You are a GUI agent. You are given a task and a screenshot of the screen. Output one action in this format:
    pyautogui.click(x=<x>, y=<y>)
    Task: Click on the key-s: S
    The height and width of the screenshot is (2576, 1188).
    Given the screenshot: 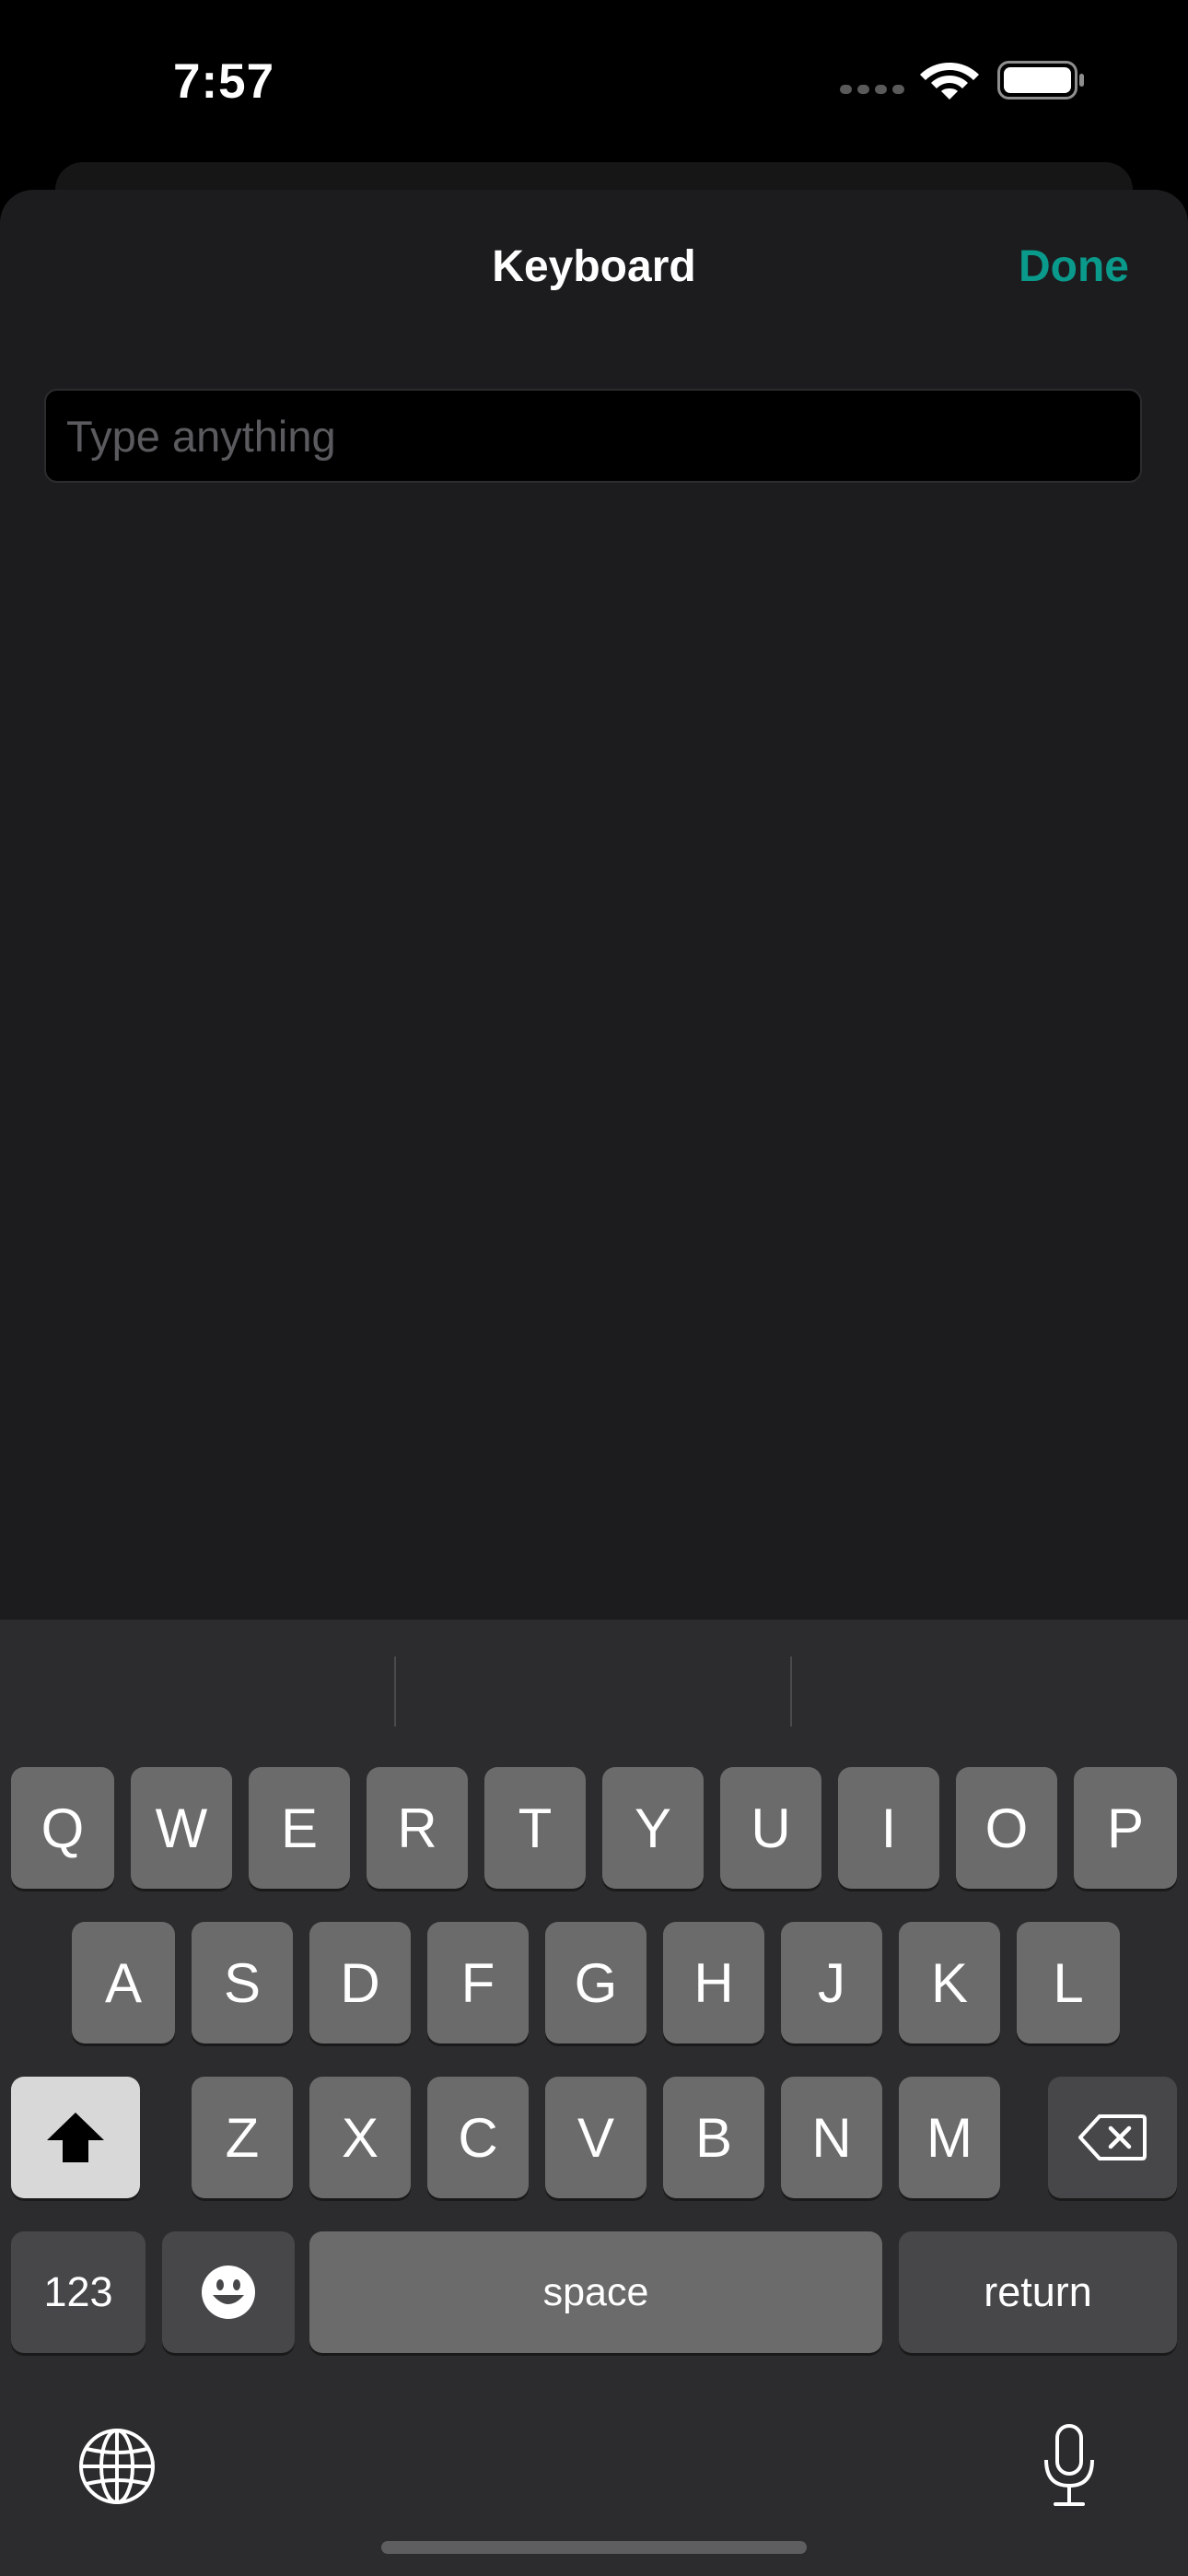 What is the action you would take?
    pyautogui.click(x=242, y=1982)
    